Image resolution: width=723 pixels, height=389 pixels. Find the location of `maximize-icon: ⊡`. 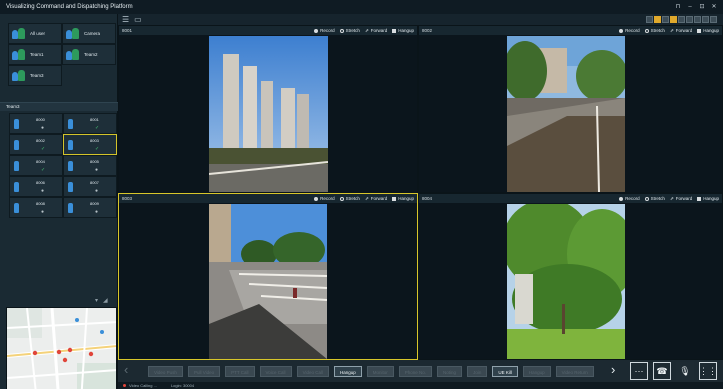

maximize-icon: ⊡ is located at coordinates (702, 7).